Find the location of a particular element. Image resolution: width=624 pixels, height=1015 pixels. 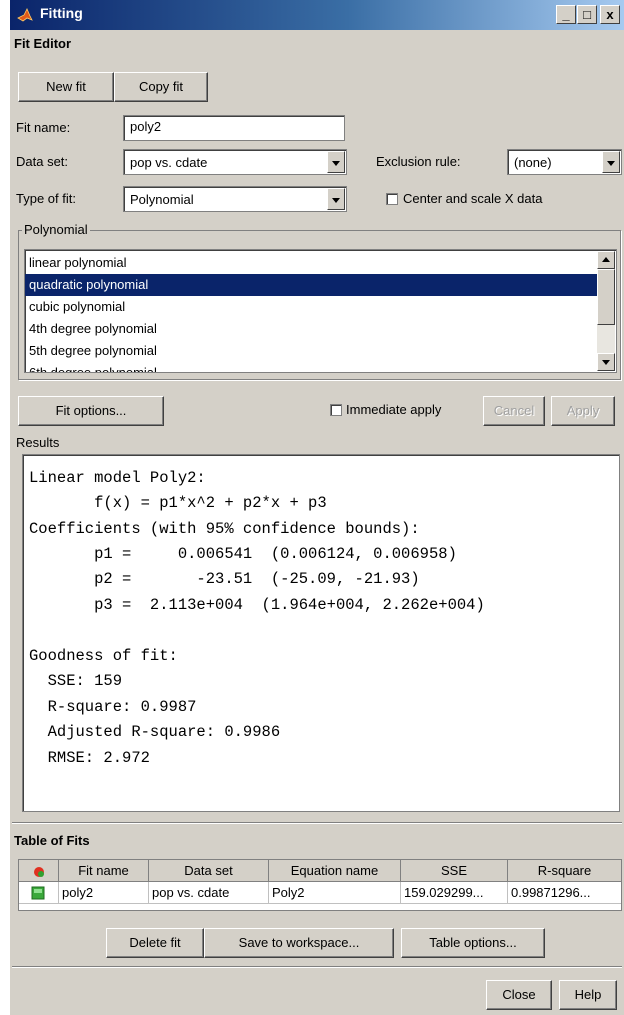

table-header-icon-cell is located at coordinates (39, 871).